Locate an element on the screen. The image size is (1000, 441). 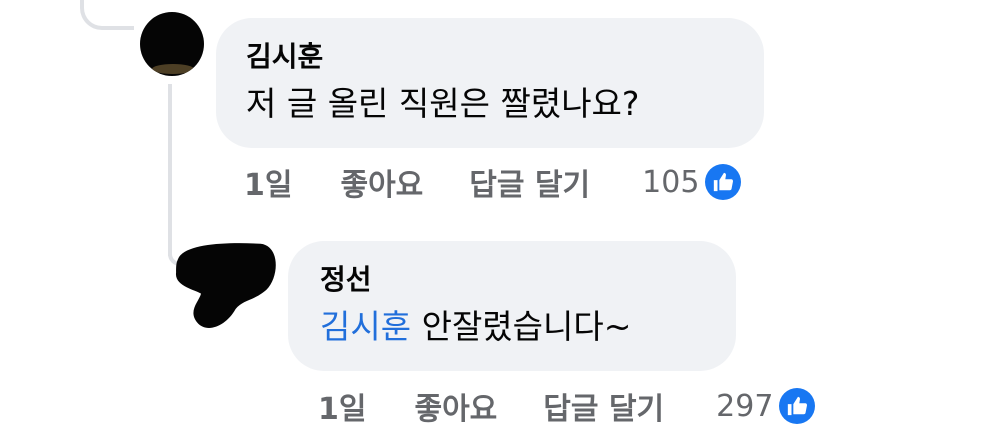
mention-link: 김시훈 is located at coordinates (365, 326).